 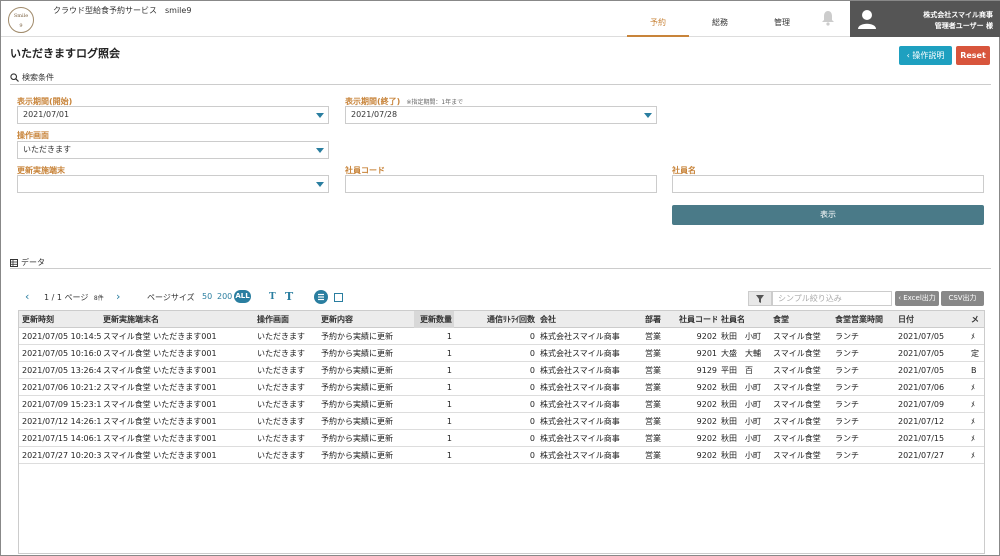 I want to click on filter-icon, so click(x=760, y=299).